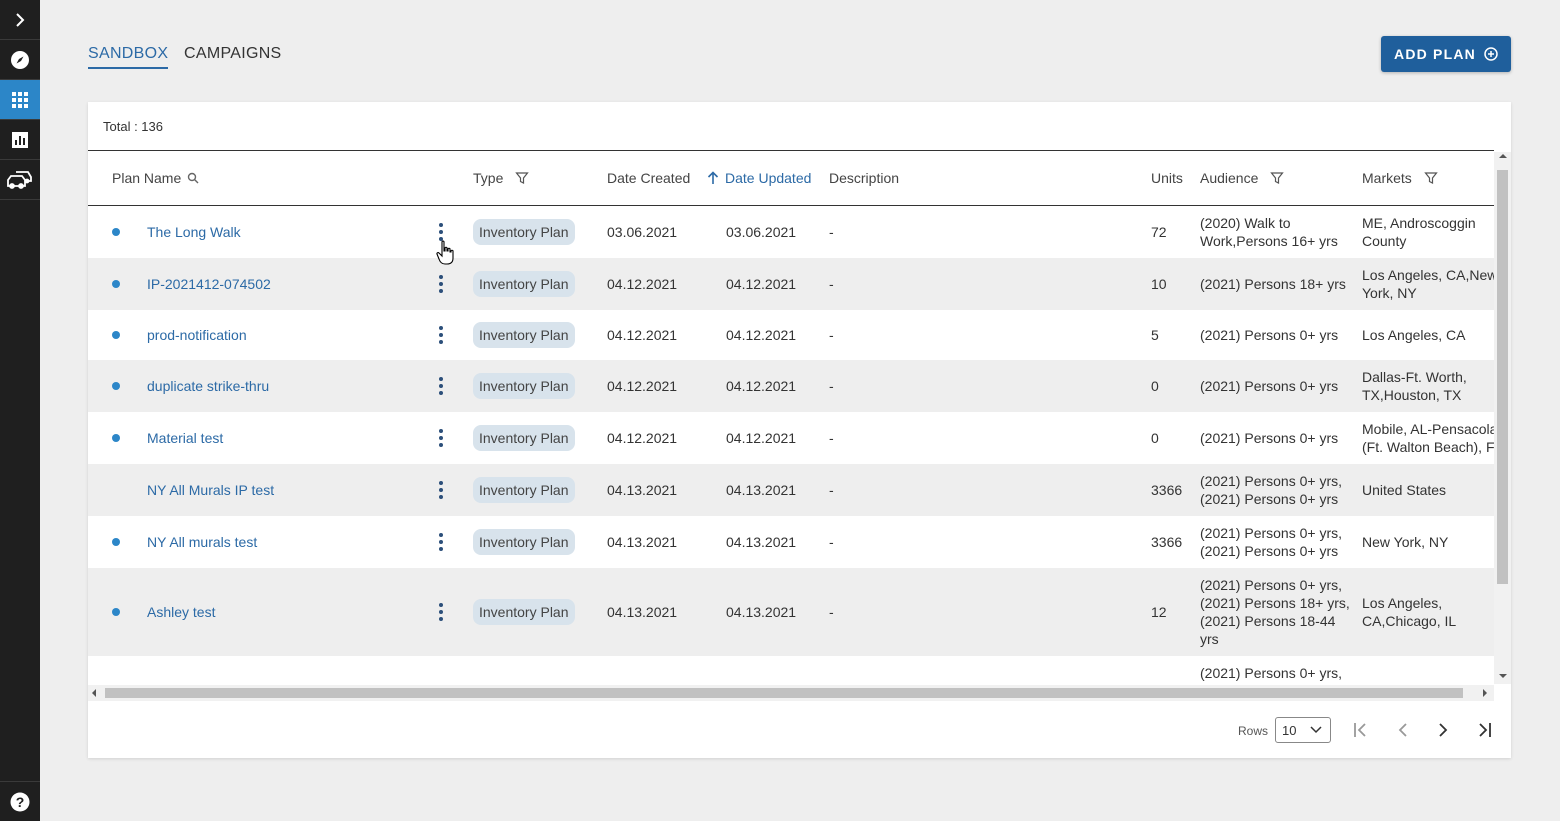 This screenshot has width=1560, height=821. What do you see at coordinates (1316, 730) in the screenshot?
I see `chevron-down-icon` at bounding box center [1316, 730].